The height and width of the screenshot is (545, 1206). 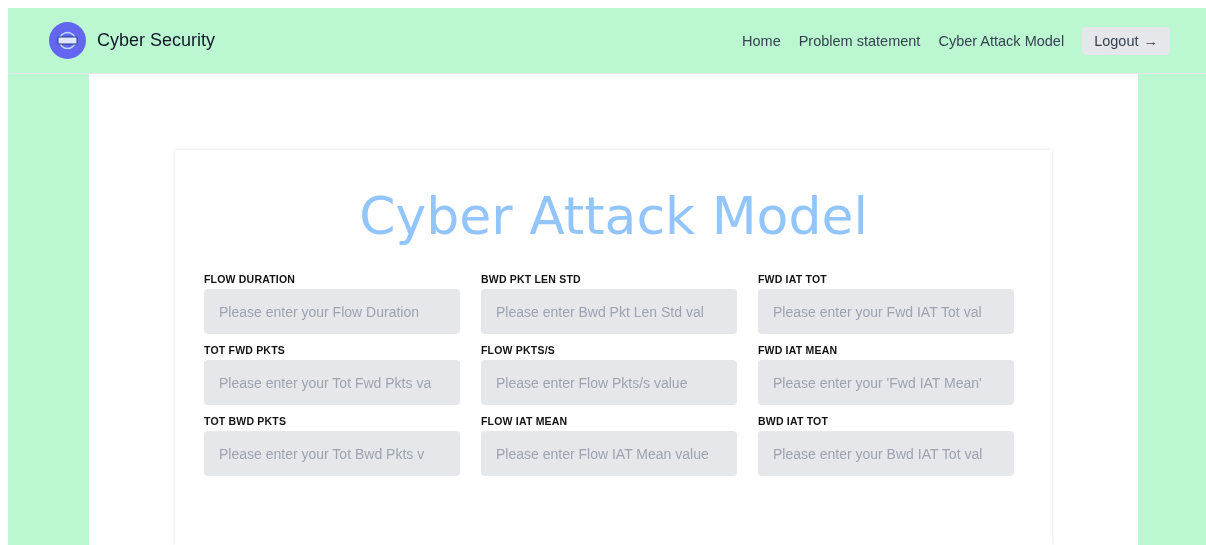 I want to click on field-label: BWD IAT TOT, so click(x=794, y=421).